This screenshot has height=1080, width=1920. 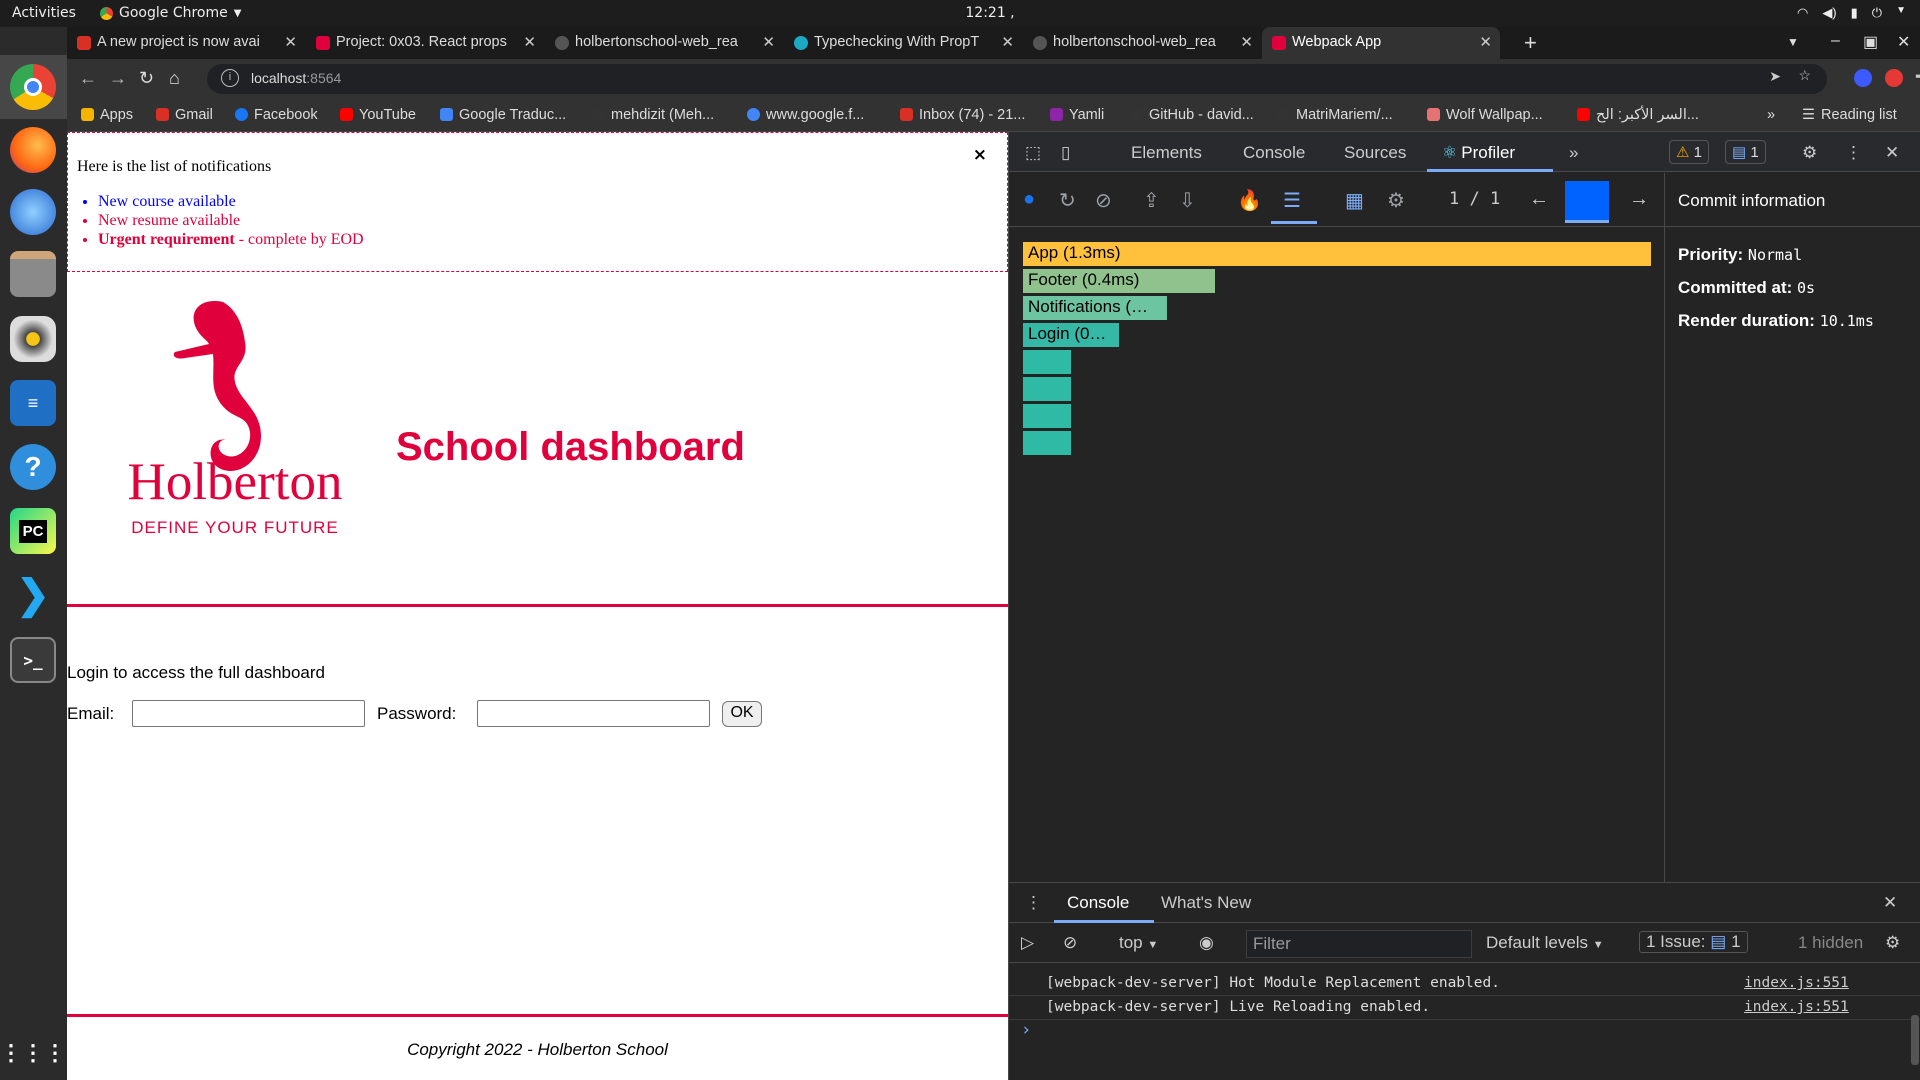 I want to click on clear-profile-icon: ⊘, so click(x=1103, y=200).